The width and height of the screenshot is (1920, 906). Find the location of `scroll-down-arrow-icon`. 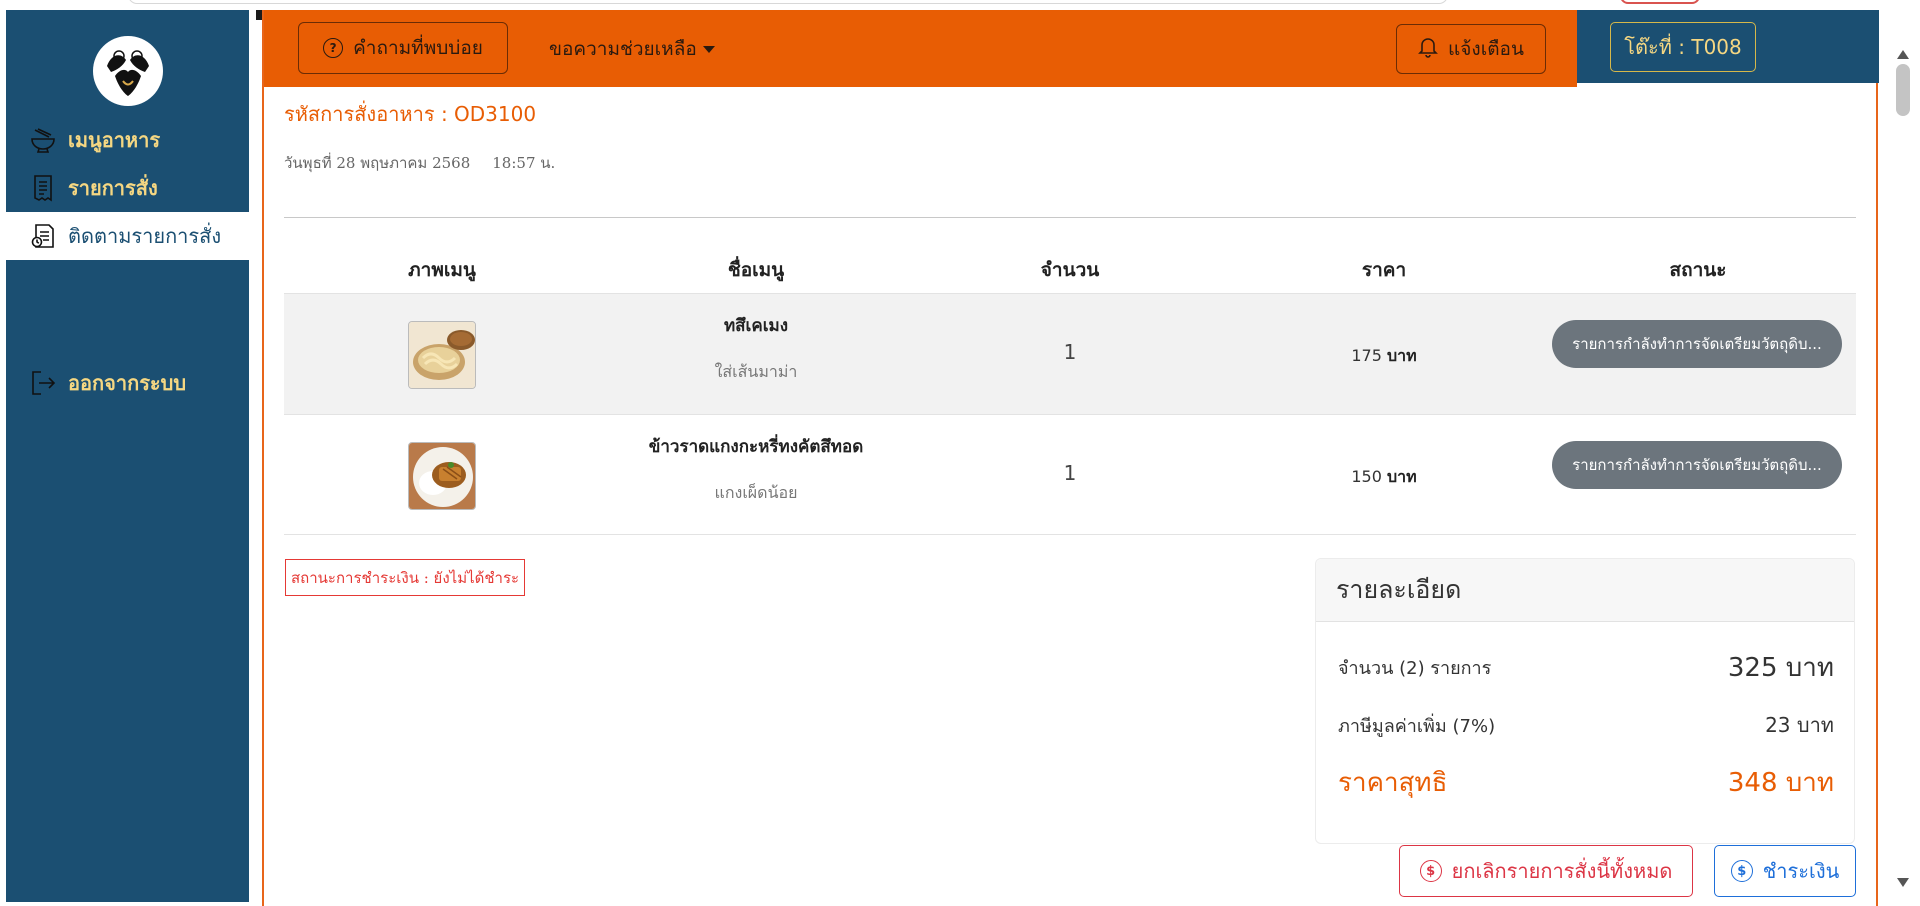

scroll-down-arrow-icon is located at coordinates (1903, 882).